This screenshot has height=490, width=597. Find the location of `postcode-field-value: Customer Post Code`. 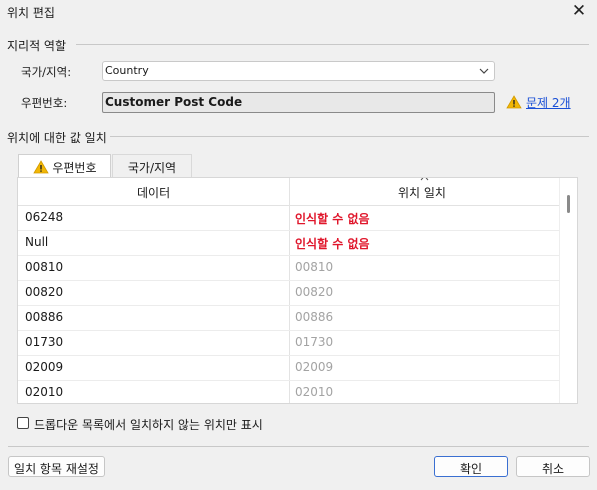

postcode-field-value: Customer Post Code is located at coordinates (174, 102).